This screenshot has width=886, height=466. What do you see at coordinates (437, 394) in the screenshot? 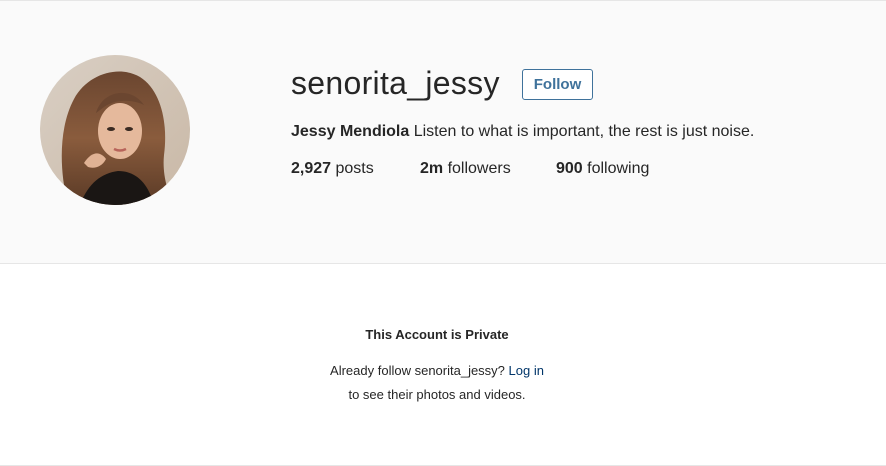
I see `private-message-line2: to see their photos and videos.` at bounding box center [437, 394].